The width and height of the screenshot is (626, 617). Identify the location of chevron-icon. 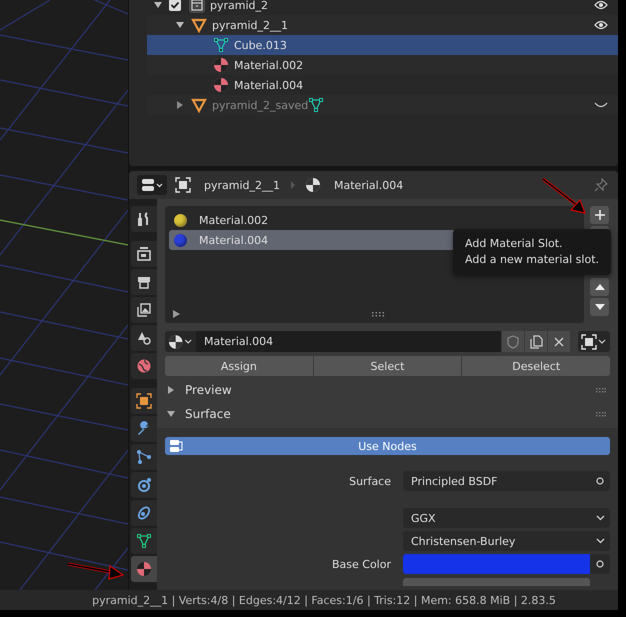
(293, 185).